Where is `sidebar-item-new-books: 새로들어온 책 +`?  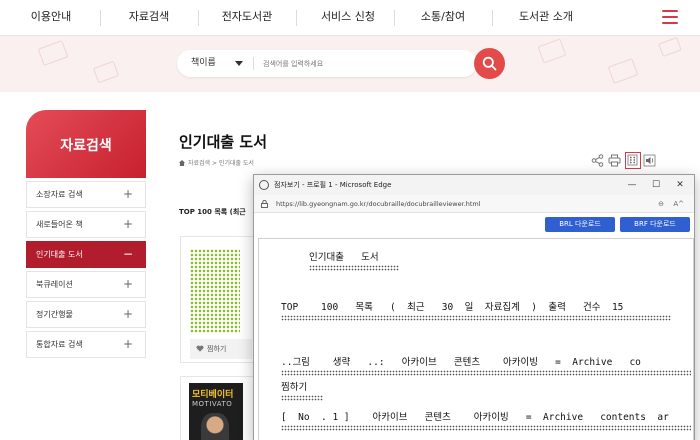 sidebar-item-new-books: 새로들어온 책 + is located at coordinates (86, 224).